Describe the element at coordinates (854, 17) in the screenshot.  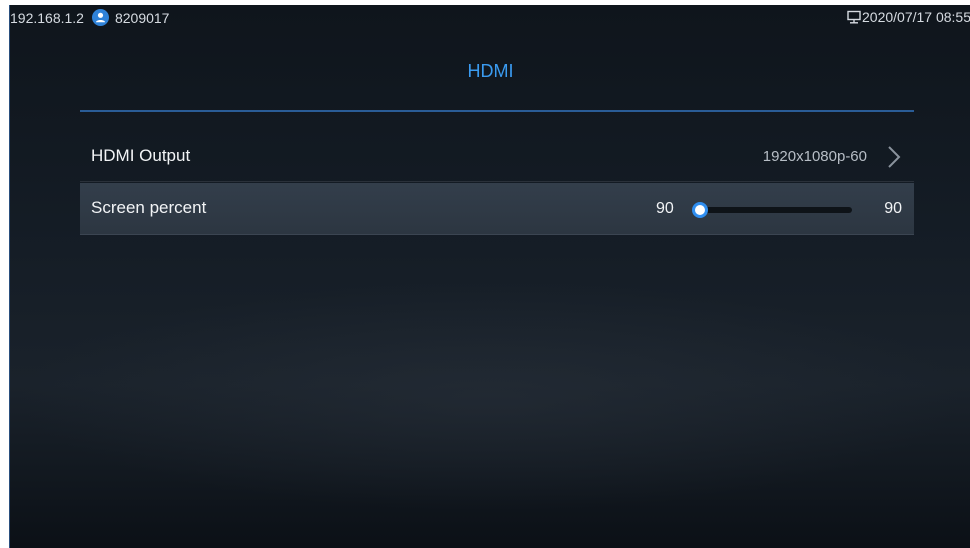
I see `monitor-icon` at that location.